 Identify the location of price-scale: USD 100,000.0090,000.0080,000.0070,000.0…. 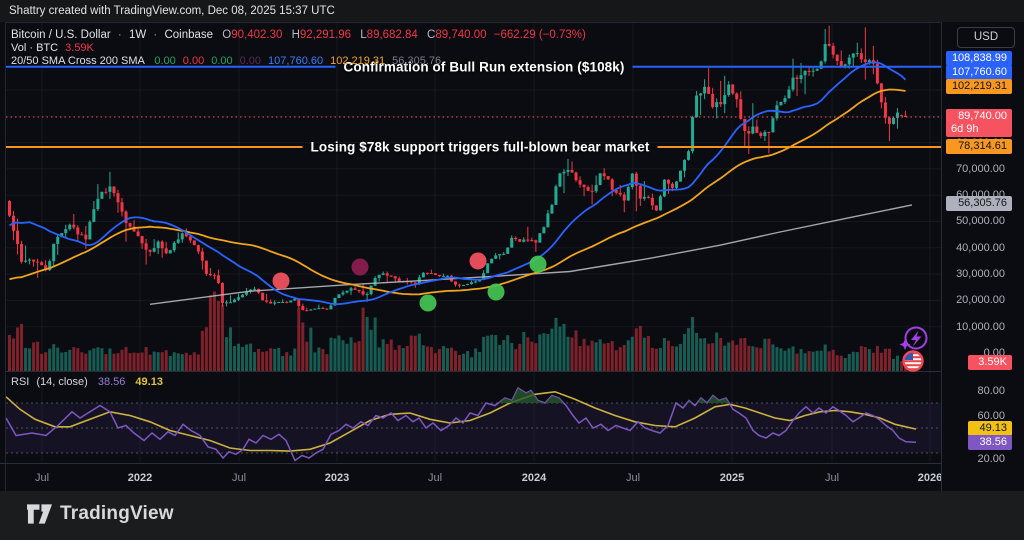
(982, 256).